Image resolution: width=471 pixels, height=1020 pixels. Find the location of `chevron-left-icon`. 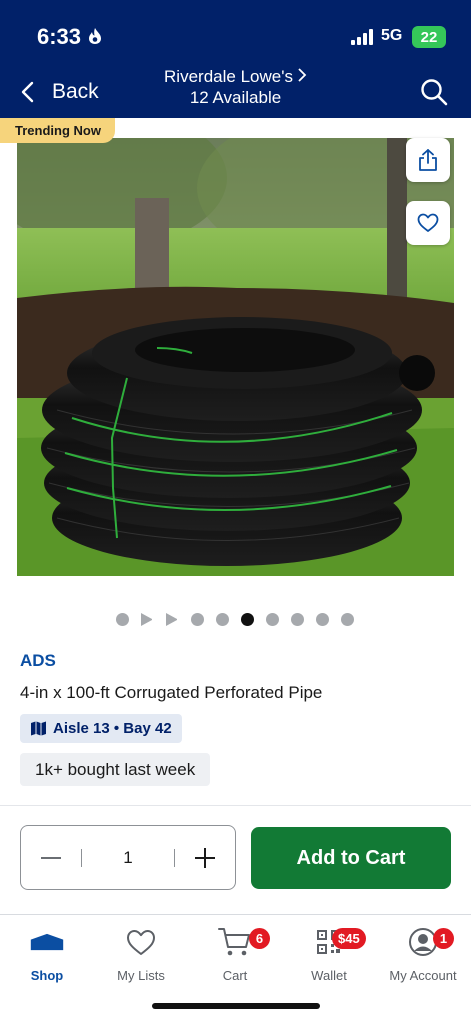

chevron-left-icon is located at coordinates (27, 92).